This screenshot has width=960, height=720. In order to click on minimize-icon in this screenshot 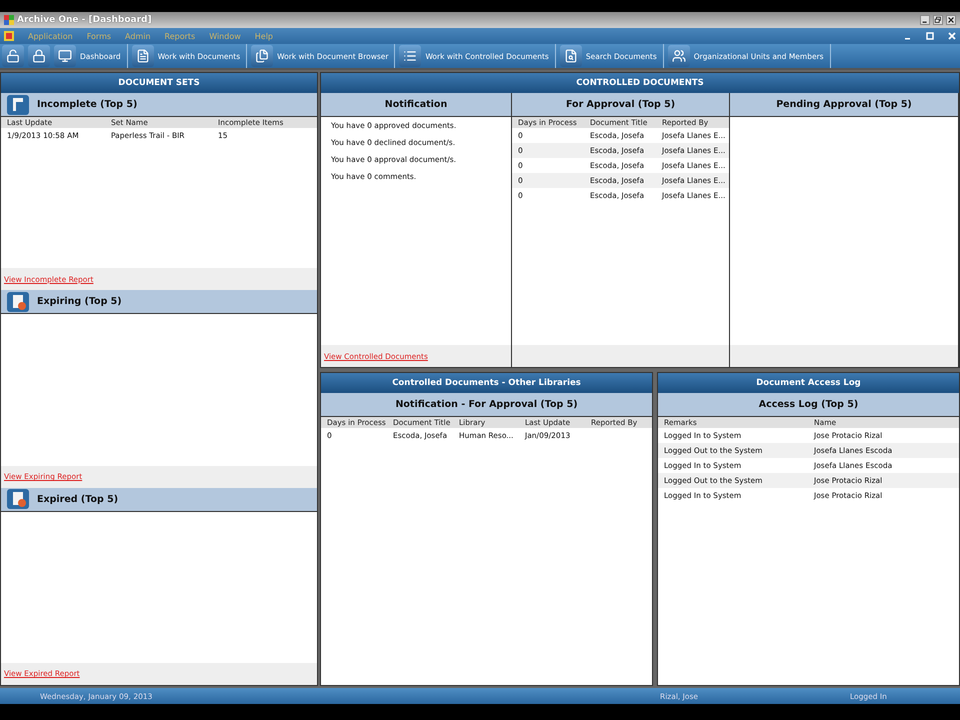, I will do `click(925, 20)`.